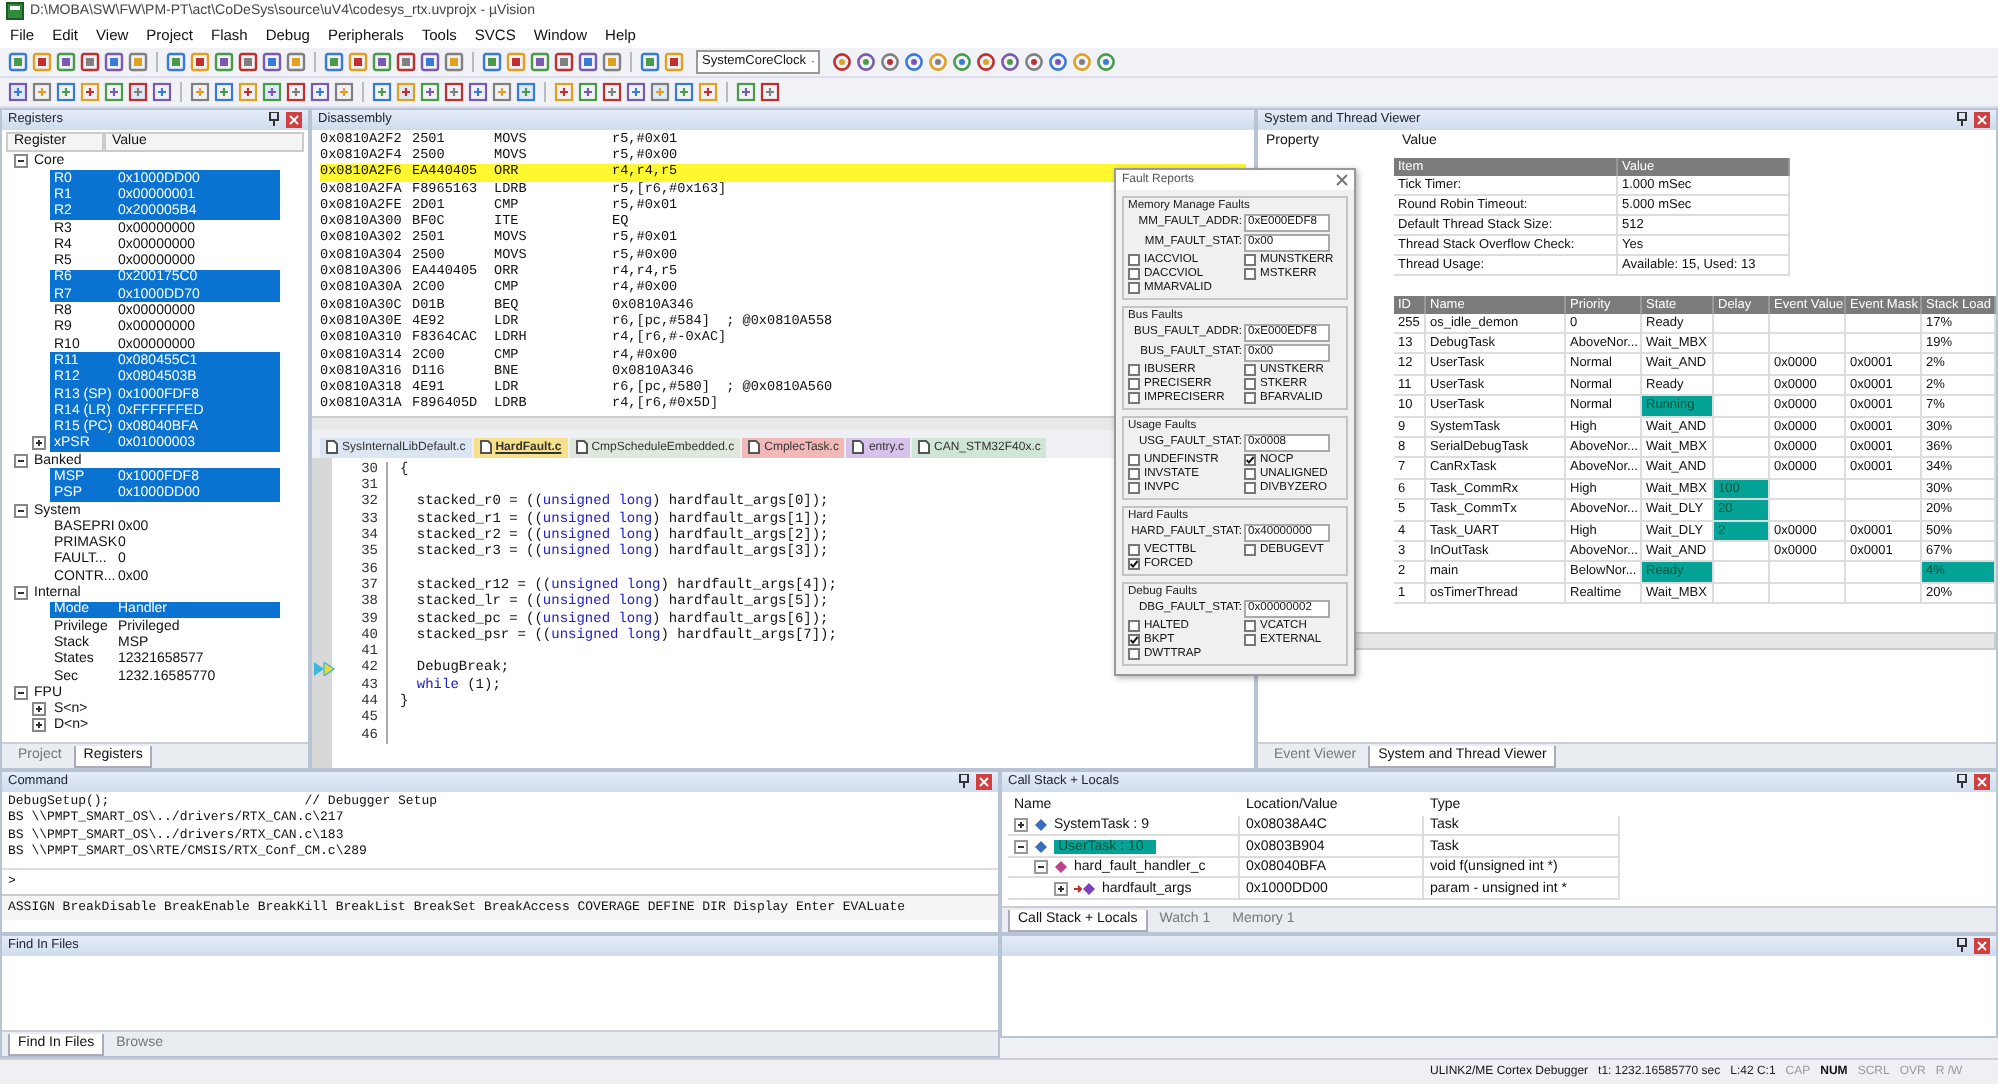 This screenshot has height=1084, width=1998. What do you see at coordinates (1342, 179) in the screenshot?
I see `close-icon` at bounding box center [1342, 179].